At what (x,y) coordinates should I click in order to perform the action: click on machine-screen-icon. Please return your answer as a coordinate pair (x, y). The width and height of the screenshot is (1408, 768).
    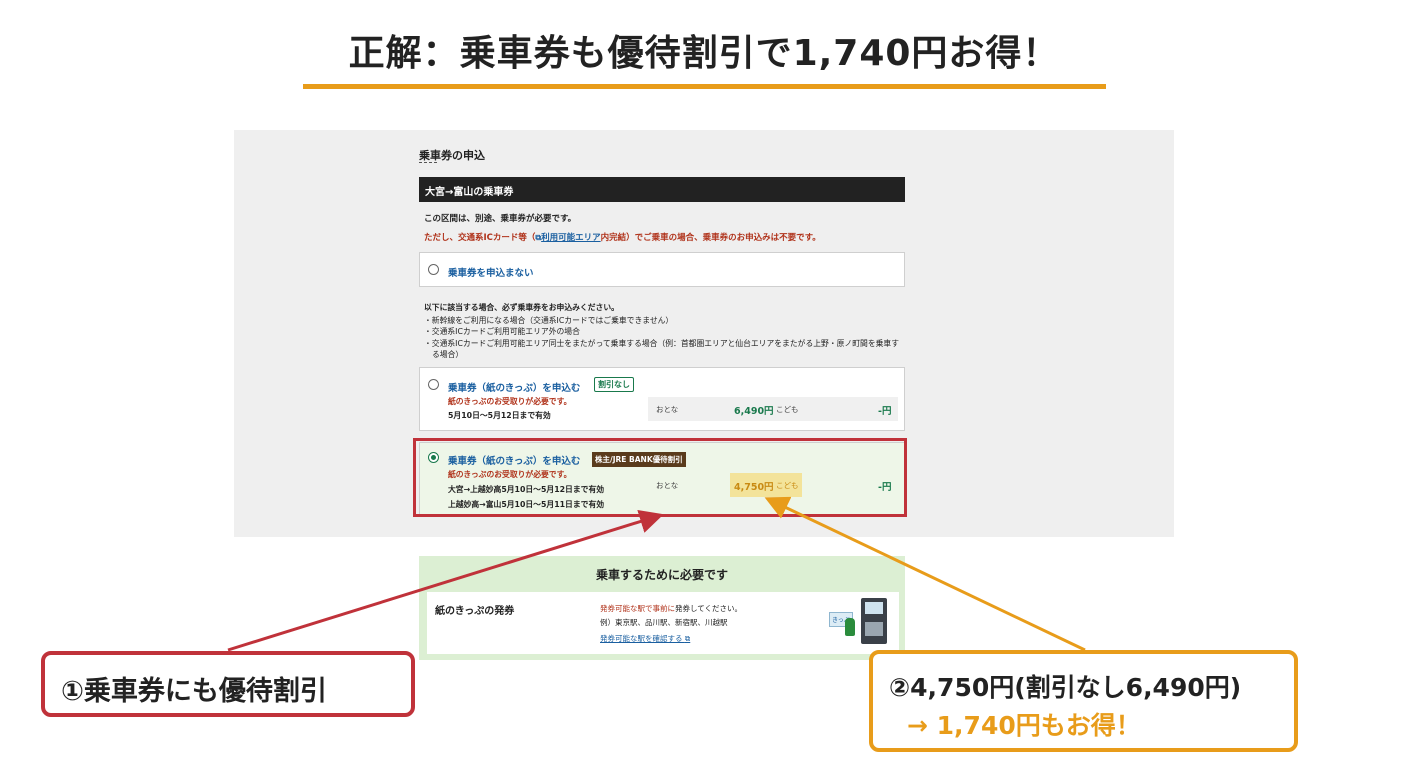
    Looking at the image, I should click on (874, 608).